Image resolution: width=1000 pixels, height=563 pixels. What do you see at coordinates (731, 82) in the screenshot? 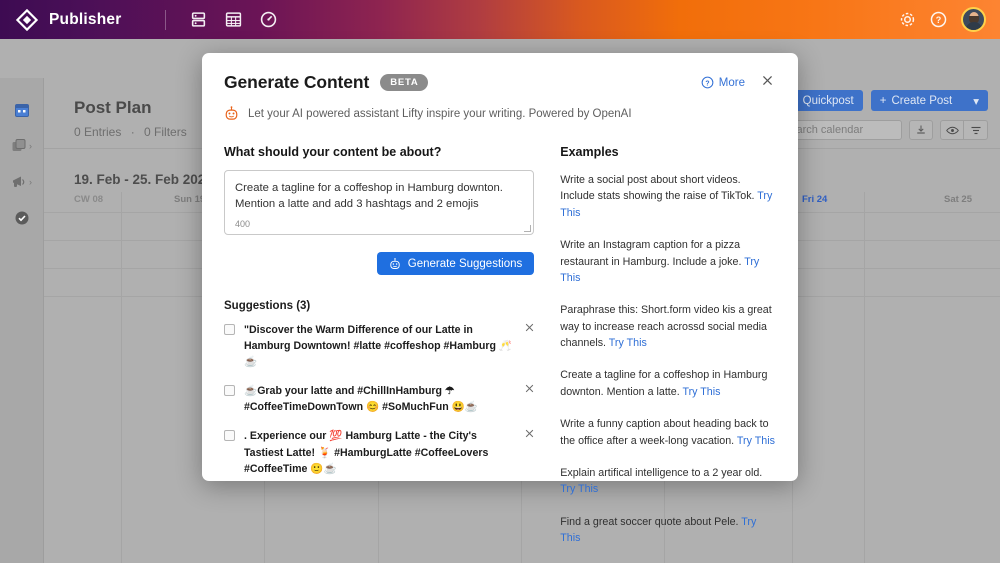
I see `more-label: More` at bounding box center [731, 82].